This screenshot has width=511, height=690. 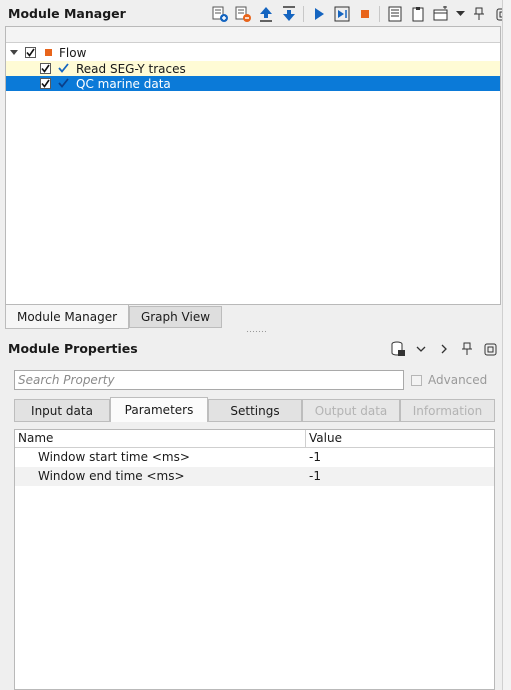 What do you see at coordinates (67, 317) in the screenshot?
I see `tab-module-manager: Module Manager` at bounding box center [67, 317].